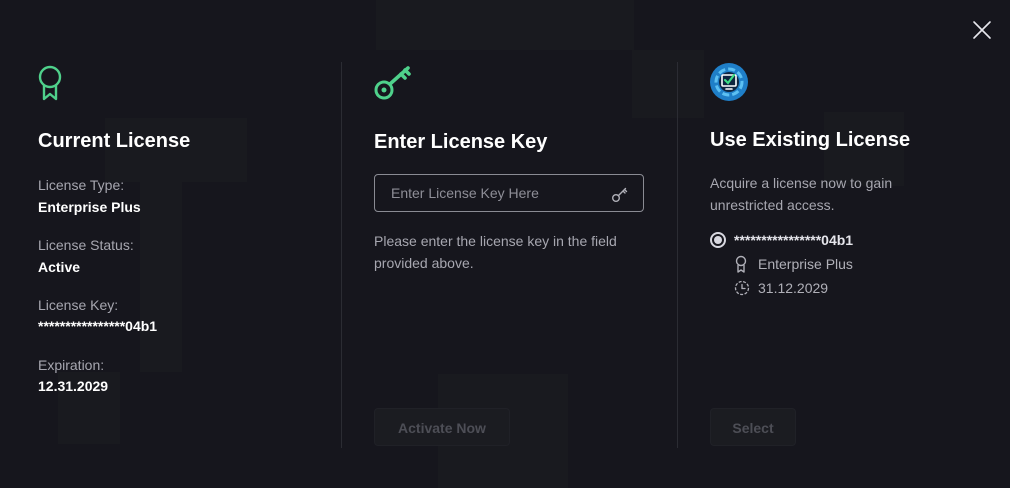 Image resolution: width=1010 pixels, height=488 pixels. What do you see at coordinates (810, 140) in the screenshot?
I see `existing-license-title: Use Existing License` at bounding box center [810, 140].